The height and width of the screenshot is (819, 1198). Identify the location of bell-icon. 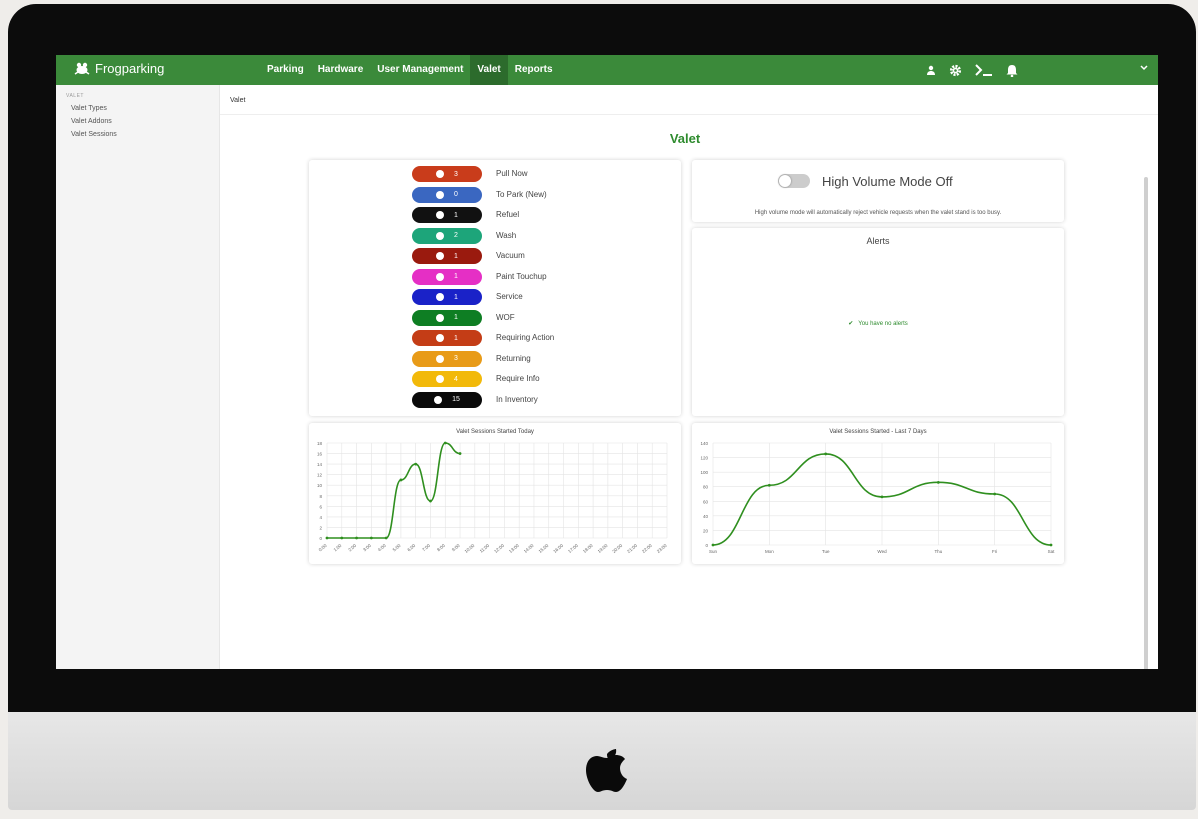
(1012, 70).